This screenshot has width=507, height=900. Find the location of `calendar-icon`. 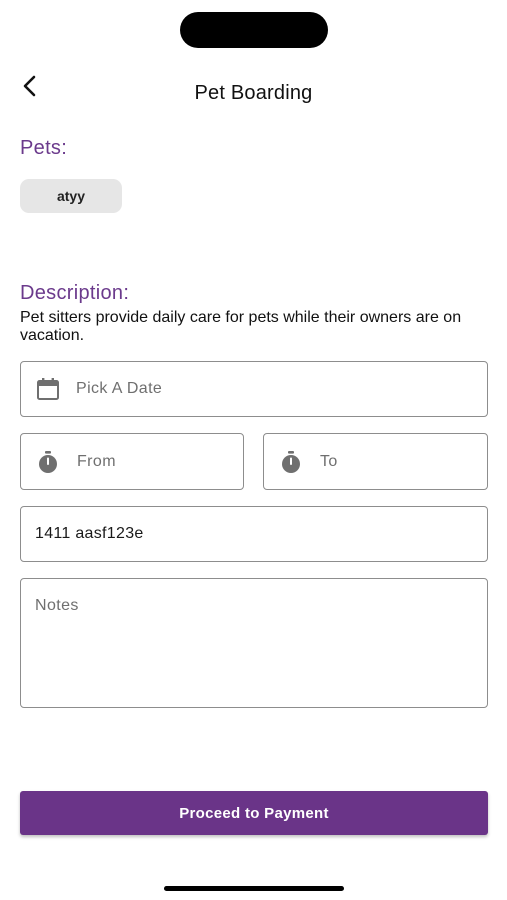

calendar-icon is located at coordinates (48, 389).